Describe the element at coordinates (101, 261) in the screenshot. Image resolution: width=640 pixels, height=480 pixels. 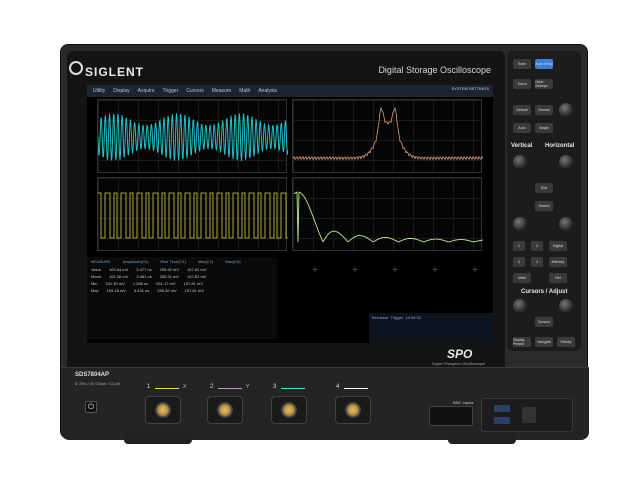
I see `measure-col-label: MEASURE` at that location.